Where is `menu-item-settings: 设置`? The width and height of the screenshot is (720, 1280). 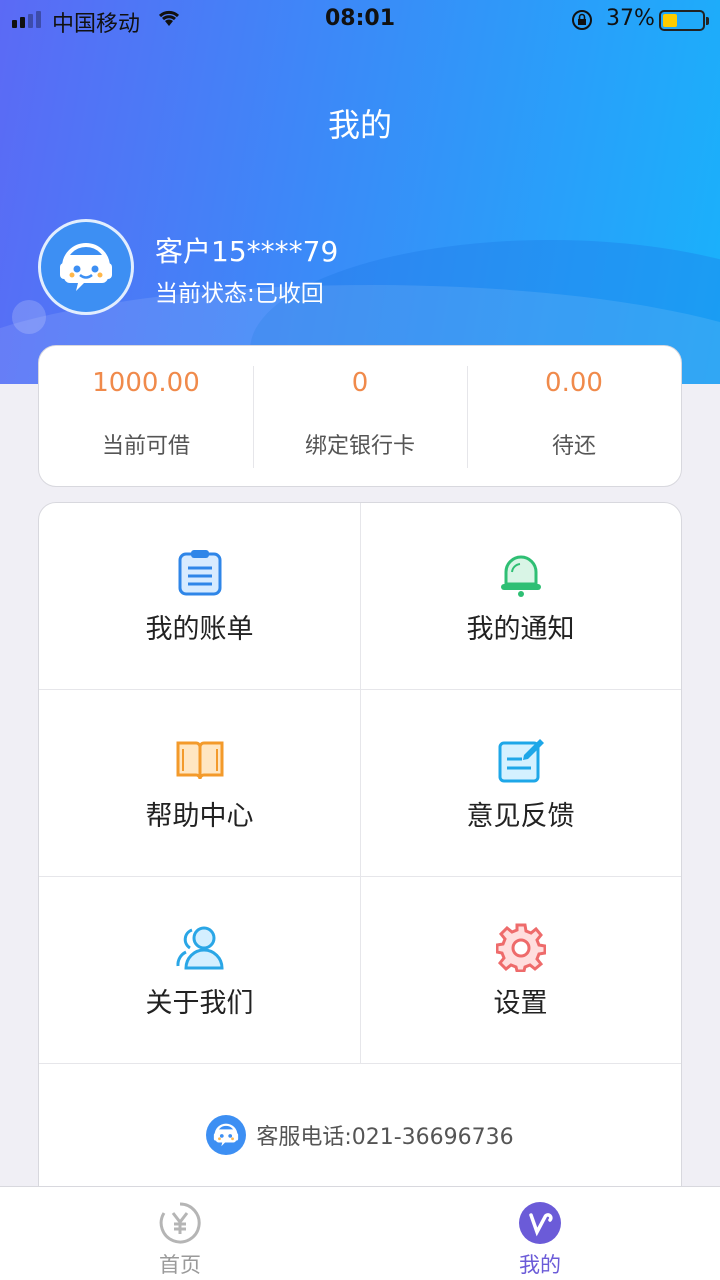 menu-item-settings: 设置 is located at coordinates (520, 970).